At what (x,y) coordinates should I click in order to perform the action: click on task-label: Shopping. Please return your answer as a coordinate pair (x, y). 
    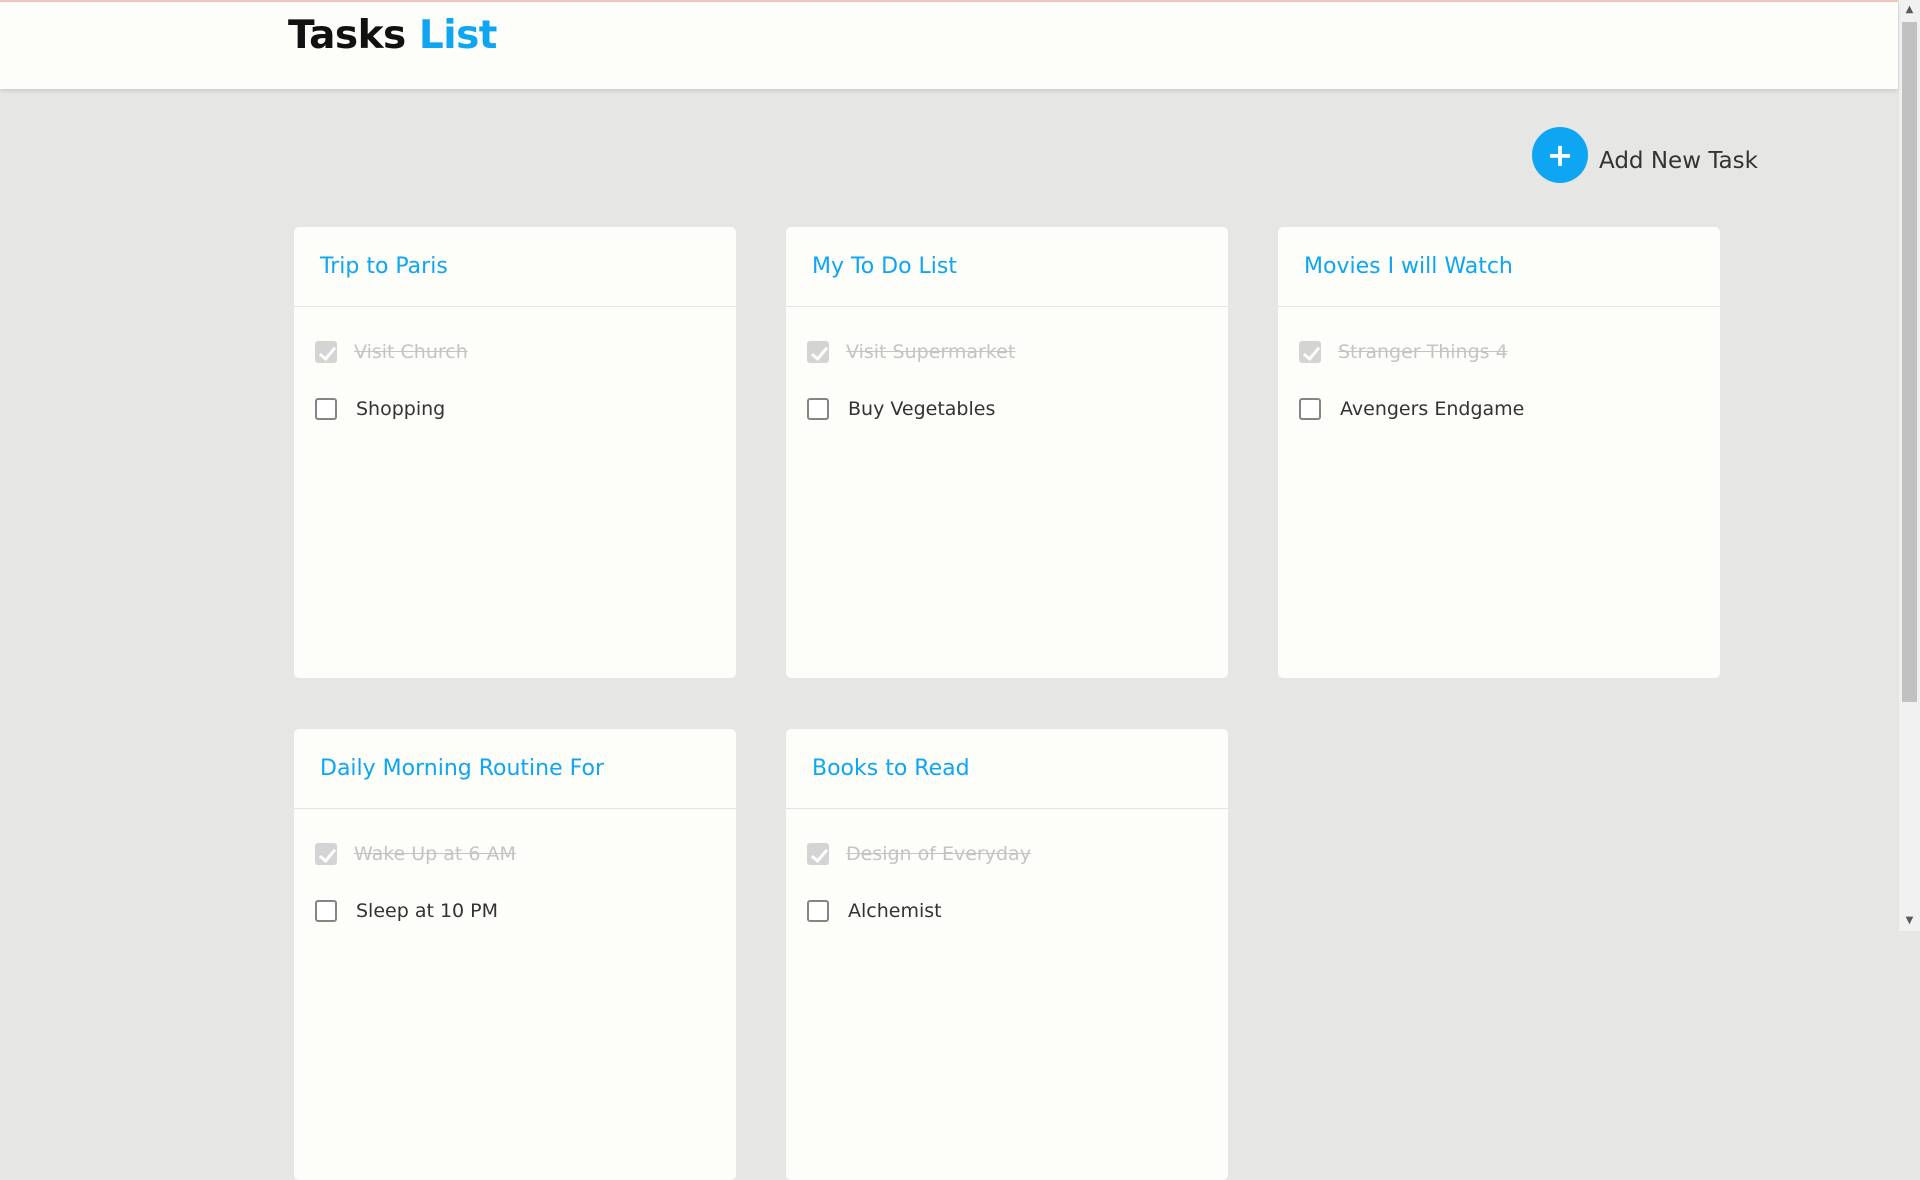
    Looking at the image, I should click on (401, 409).